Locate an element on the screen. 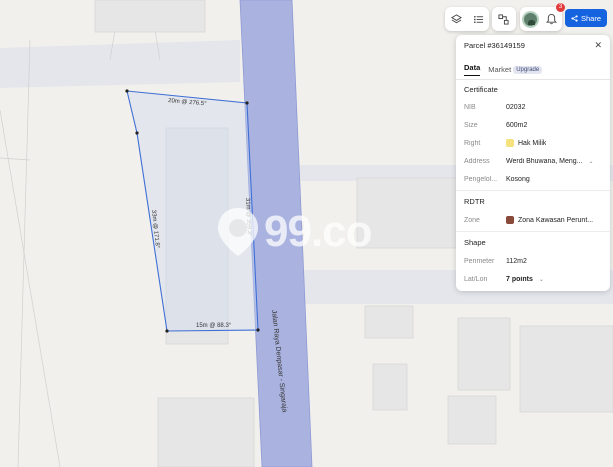  bell-icon is located at coordinates (551, 19).